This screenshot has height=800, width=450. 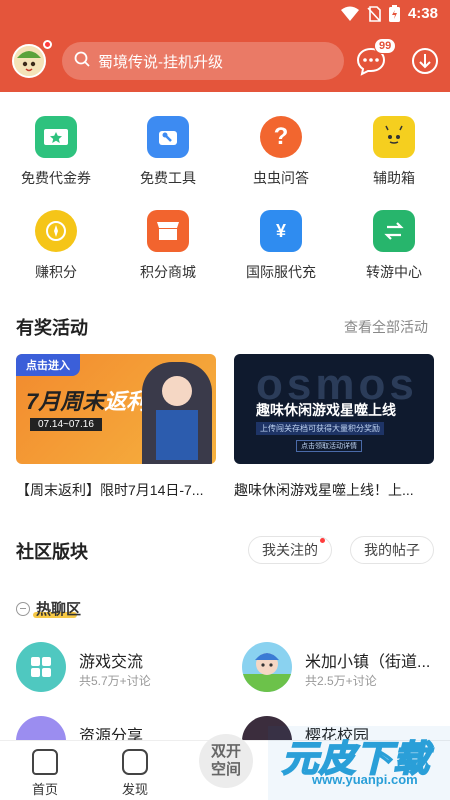 I want to click on activity-banner-weekend-rebate: 点击进入 7月周末返利 07.14~07.16, so click(x=116, y=409).